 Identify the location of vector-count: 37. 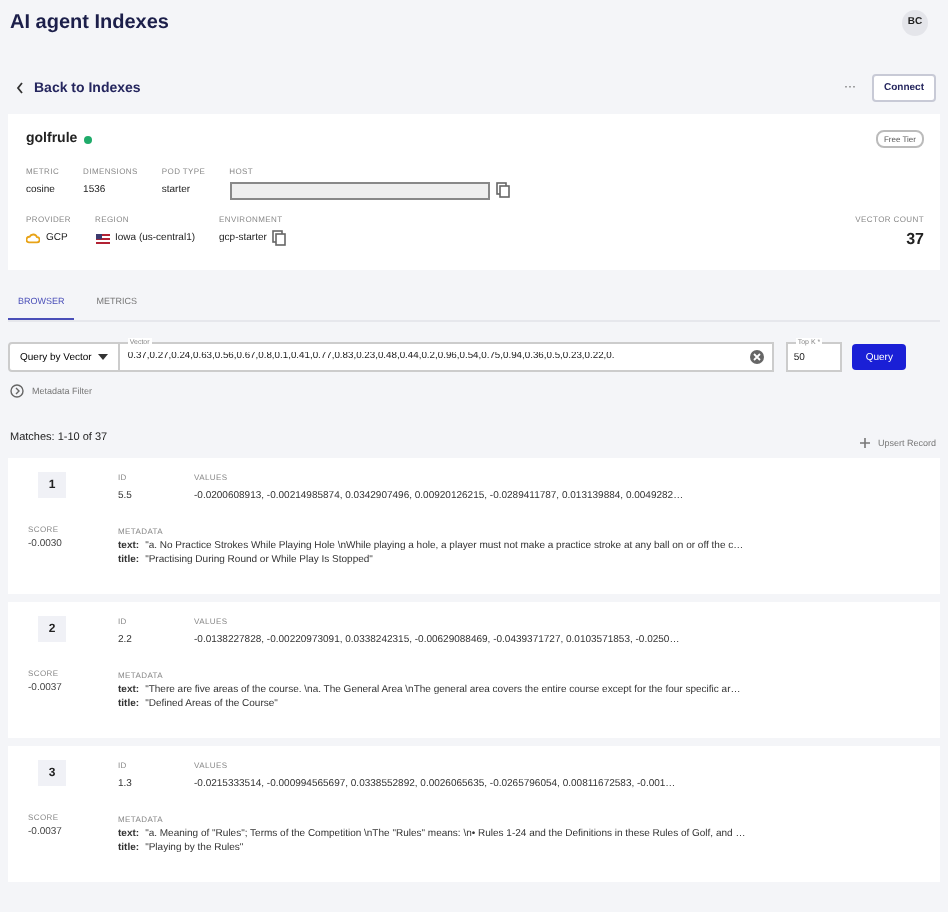
(915, 239).